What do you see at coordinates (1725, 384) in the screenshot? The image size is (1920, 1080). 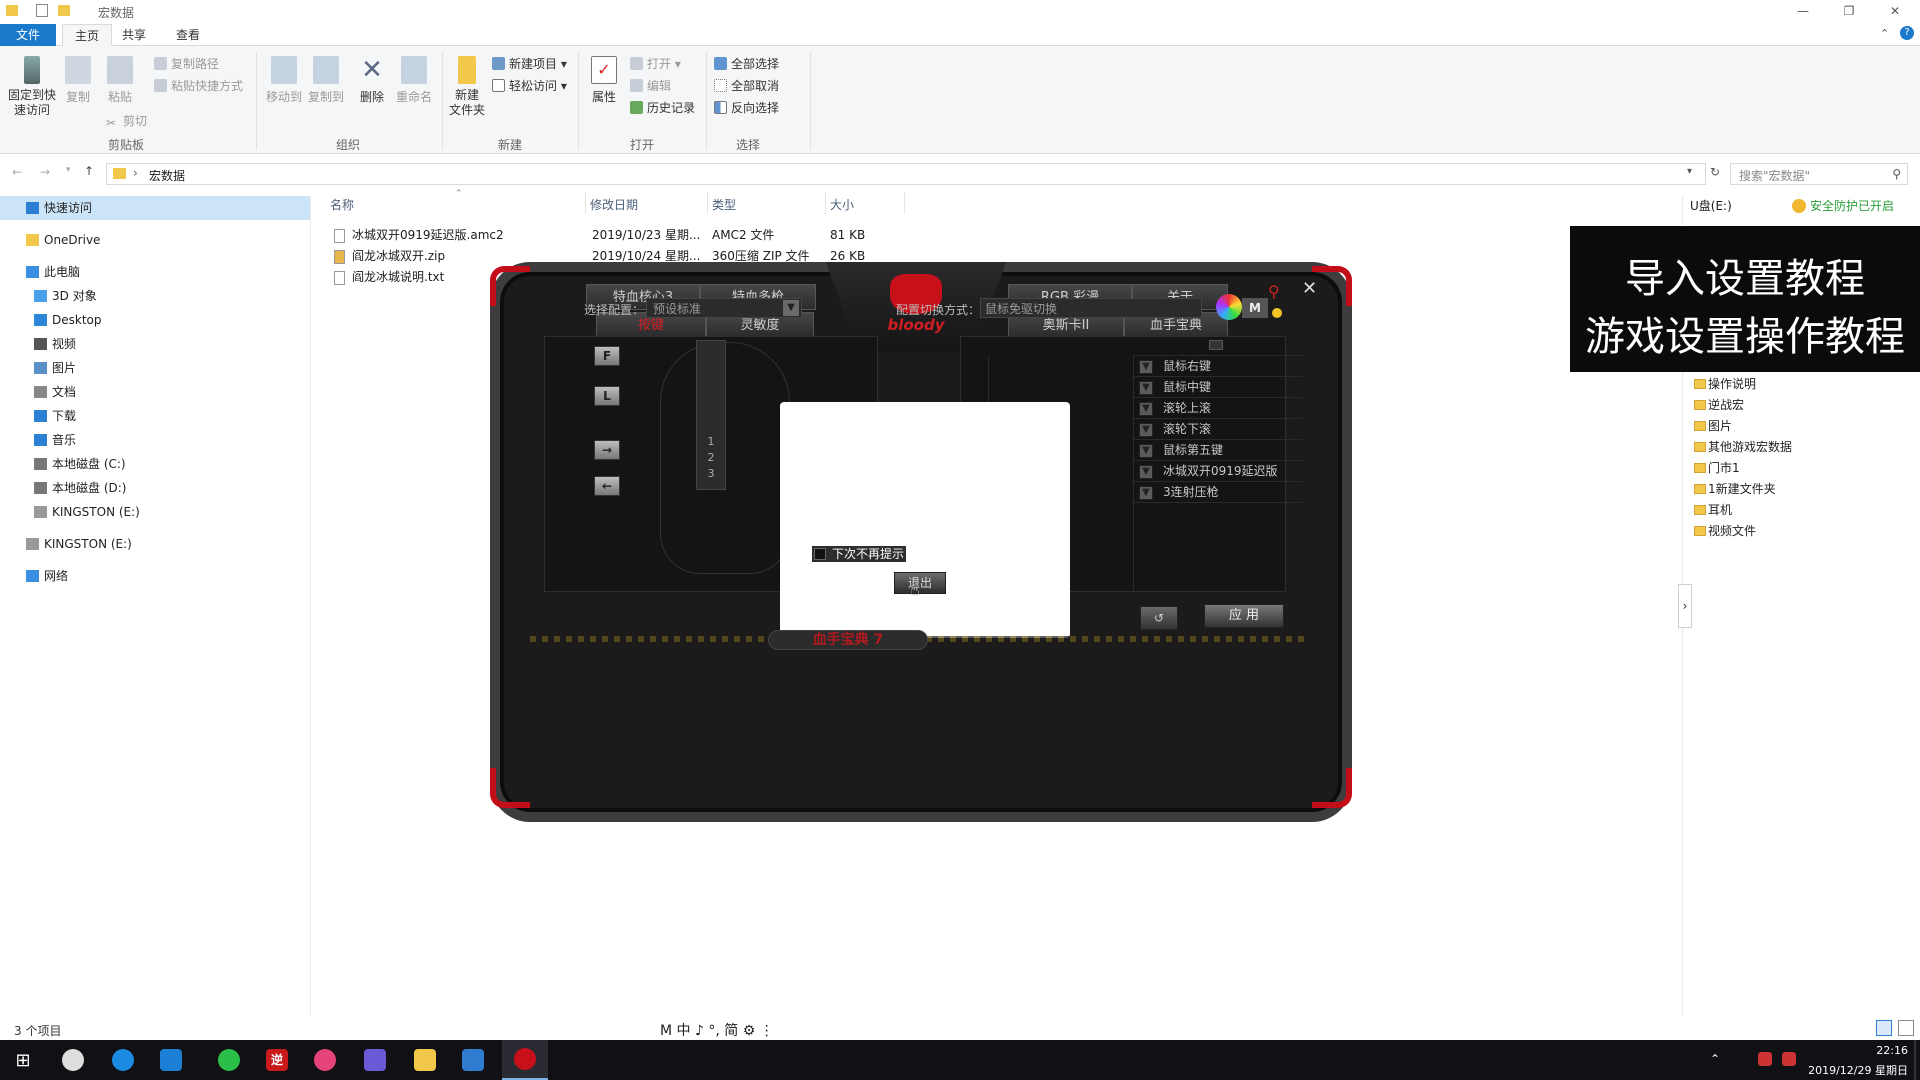 I see `folder-item: 操作说明` at bounding box center [1725, 384].